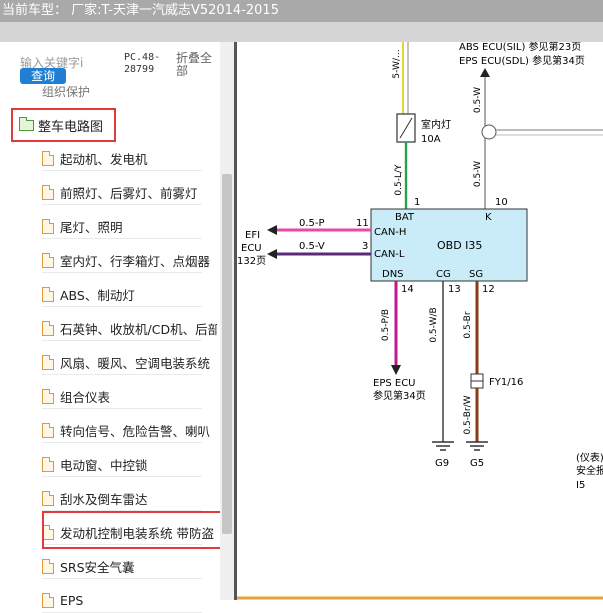  I want to click on title-bar: 当前车型： 厂家:T-天津一汽威志V52014-2015, so click(301, 11).